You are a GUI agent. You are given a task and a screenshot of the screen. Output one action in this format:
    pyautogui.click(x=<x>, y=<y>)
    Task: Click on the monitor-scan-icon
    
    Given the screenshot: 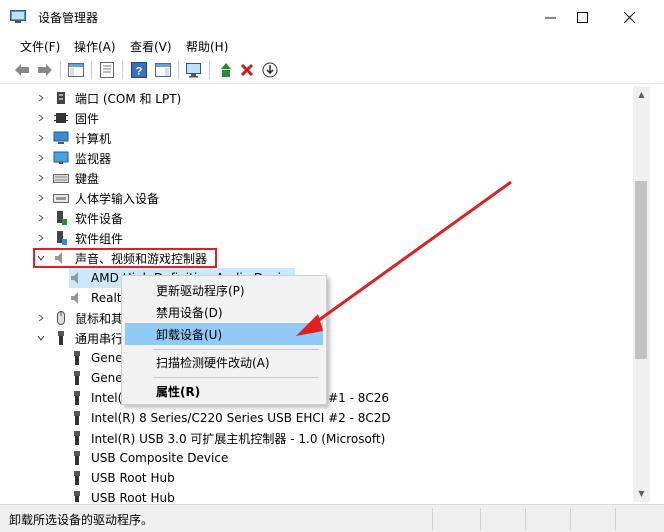 What is the action you would take?
    pyautogui.click(x=193, y=70)
    